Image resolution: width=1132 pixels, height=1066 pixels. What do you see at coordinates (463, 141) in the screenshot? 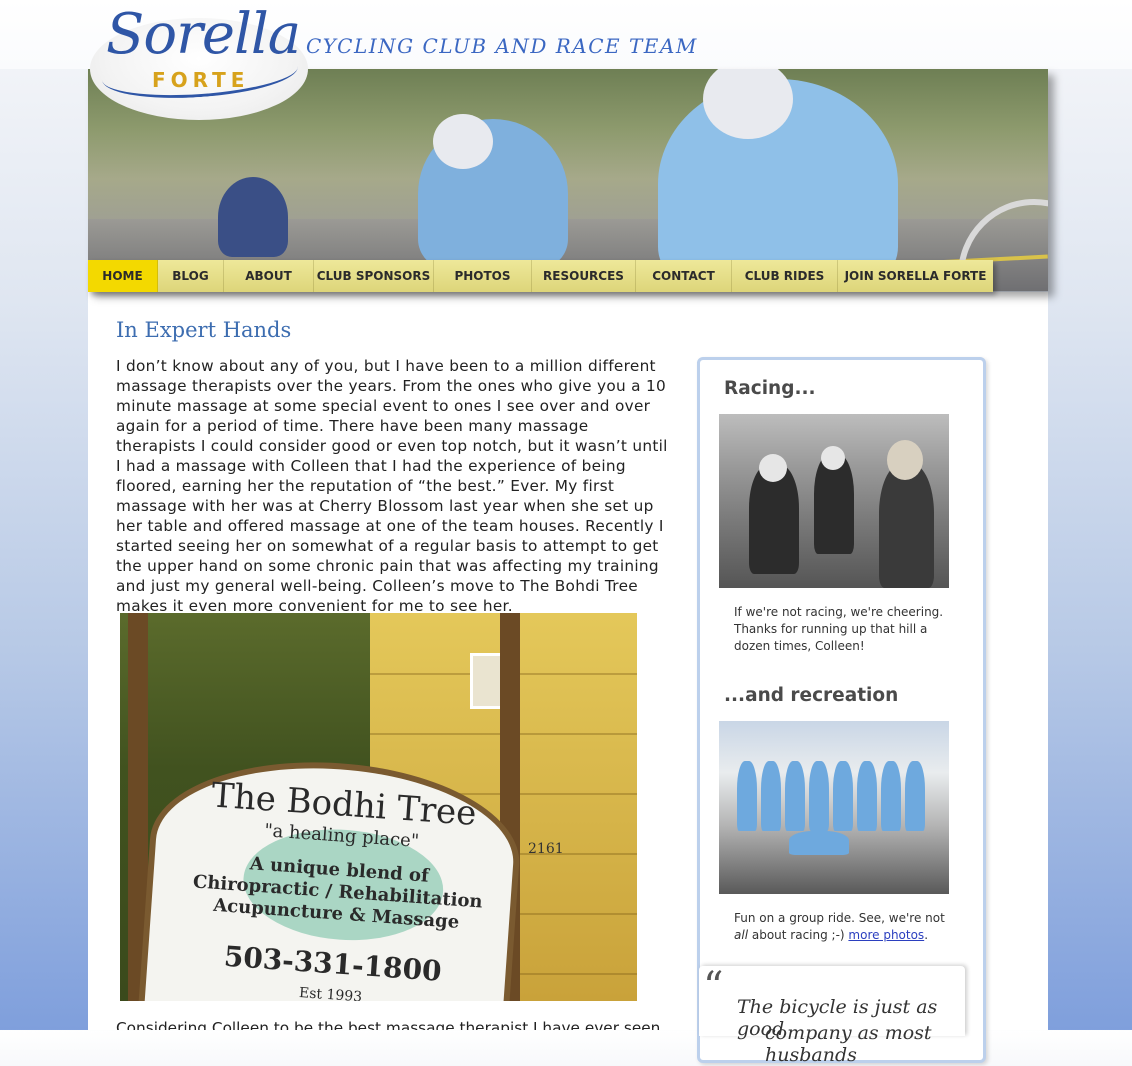
I see `banner-helmet` at bounding box center [463, 141].